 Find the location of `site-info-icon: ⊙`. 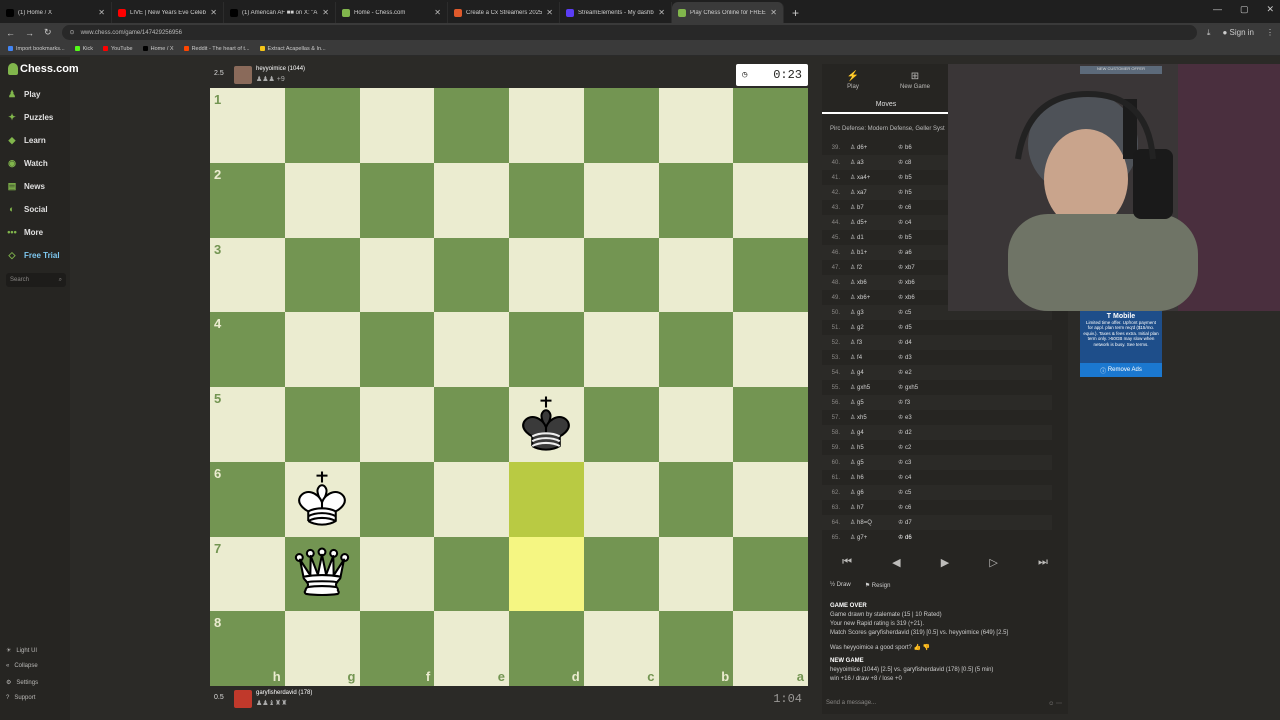

site-info-icon: ⊙ is located at coordinates (72, 32).